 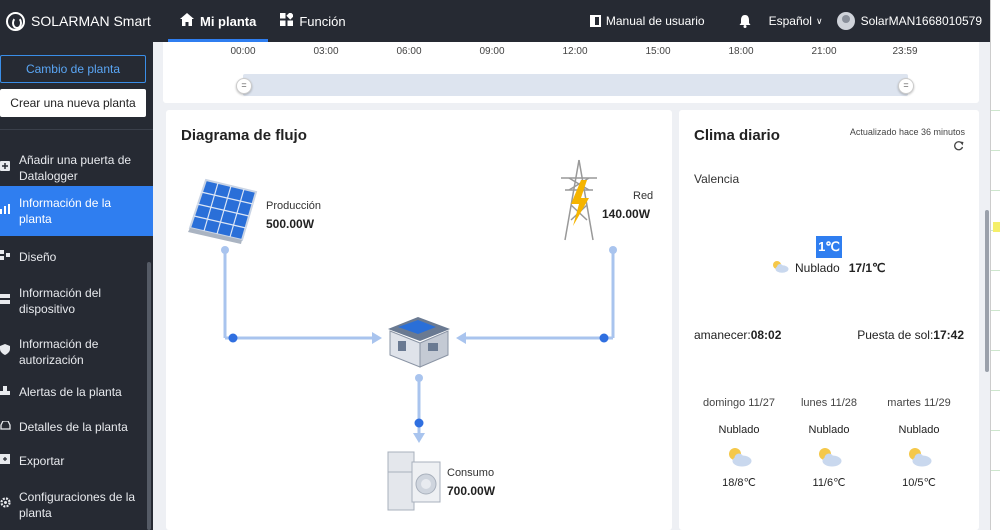 What do you see at coordinates (35, 219) in the screenshot?
I see `sidebar-item-label-line2: planta` at bounding box center [35, 219].